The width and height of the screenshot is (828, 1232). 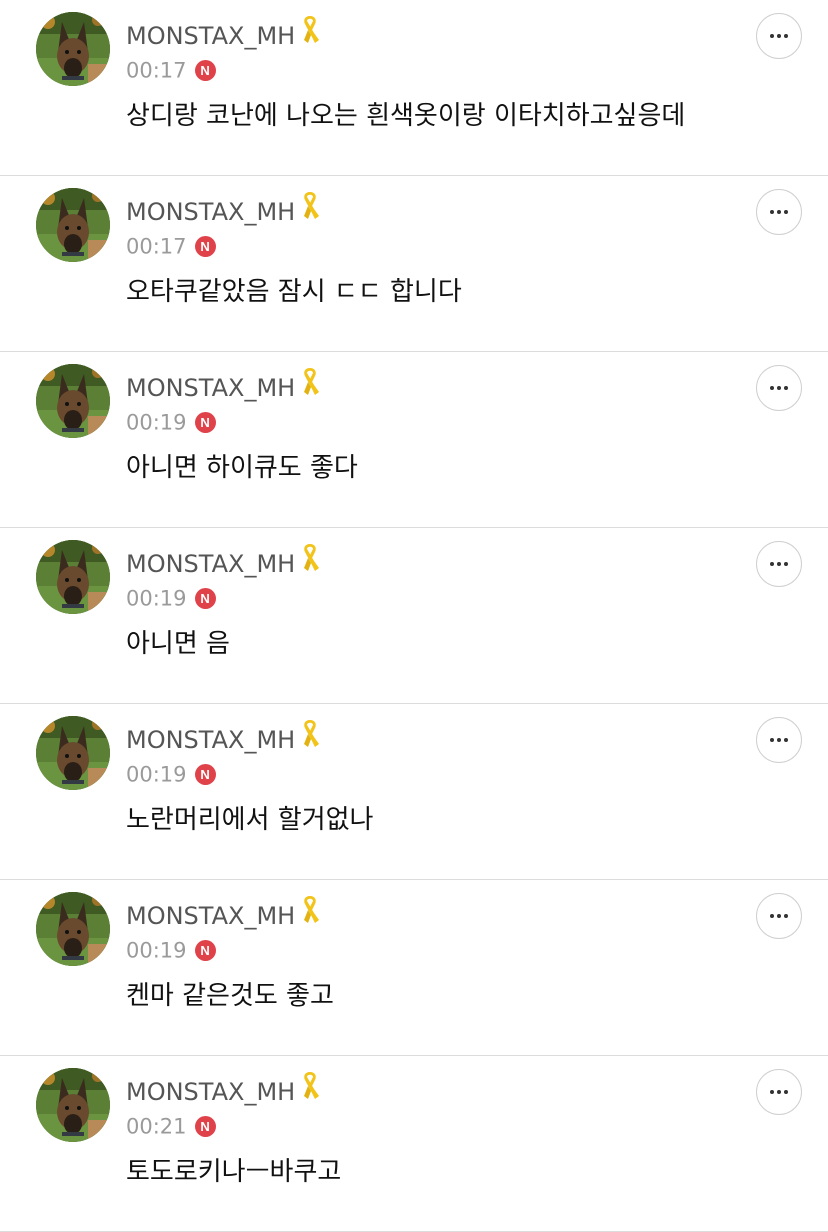 I want to click on comment-item: MONSTAX_MH 00:21 N 토도로키나ㅡ바쿠고, so click(x=414, y=1144).